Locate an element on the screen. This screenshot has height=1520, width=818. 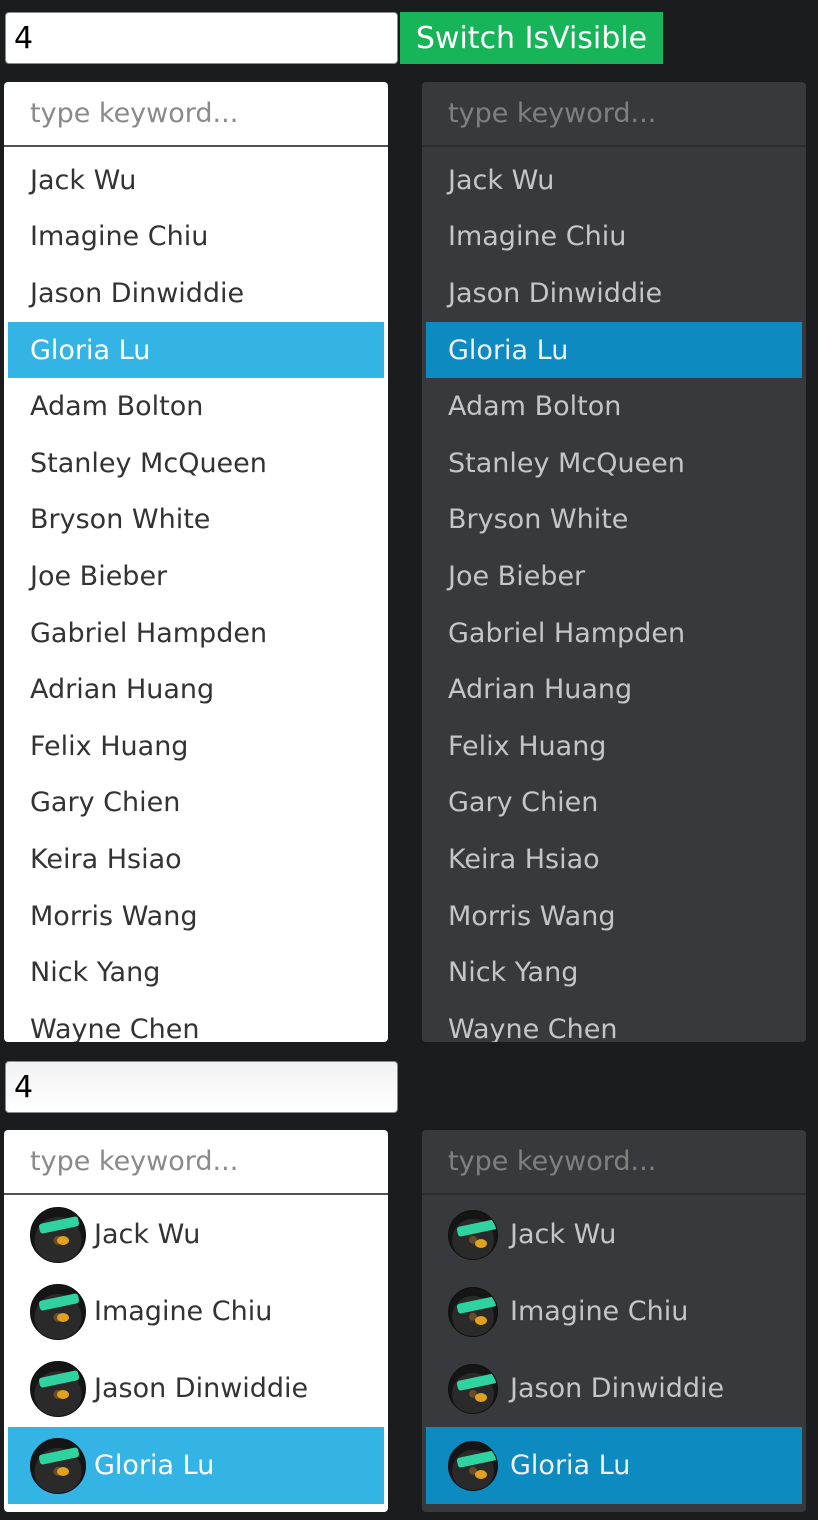
list-item-label: Nick Yang is located at coordinates (95, 973).